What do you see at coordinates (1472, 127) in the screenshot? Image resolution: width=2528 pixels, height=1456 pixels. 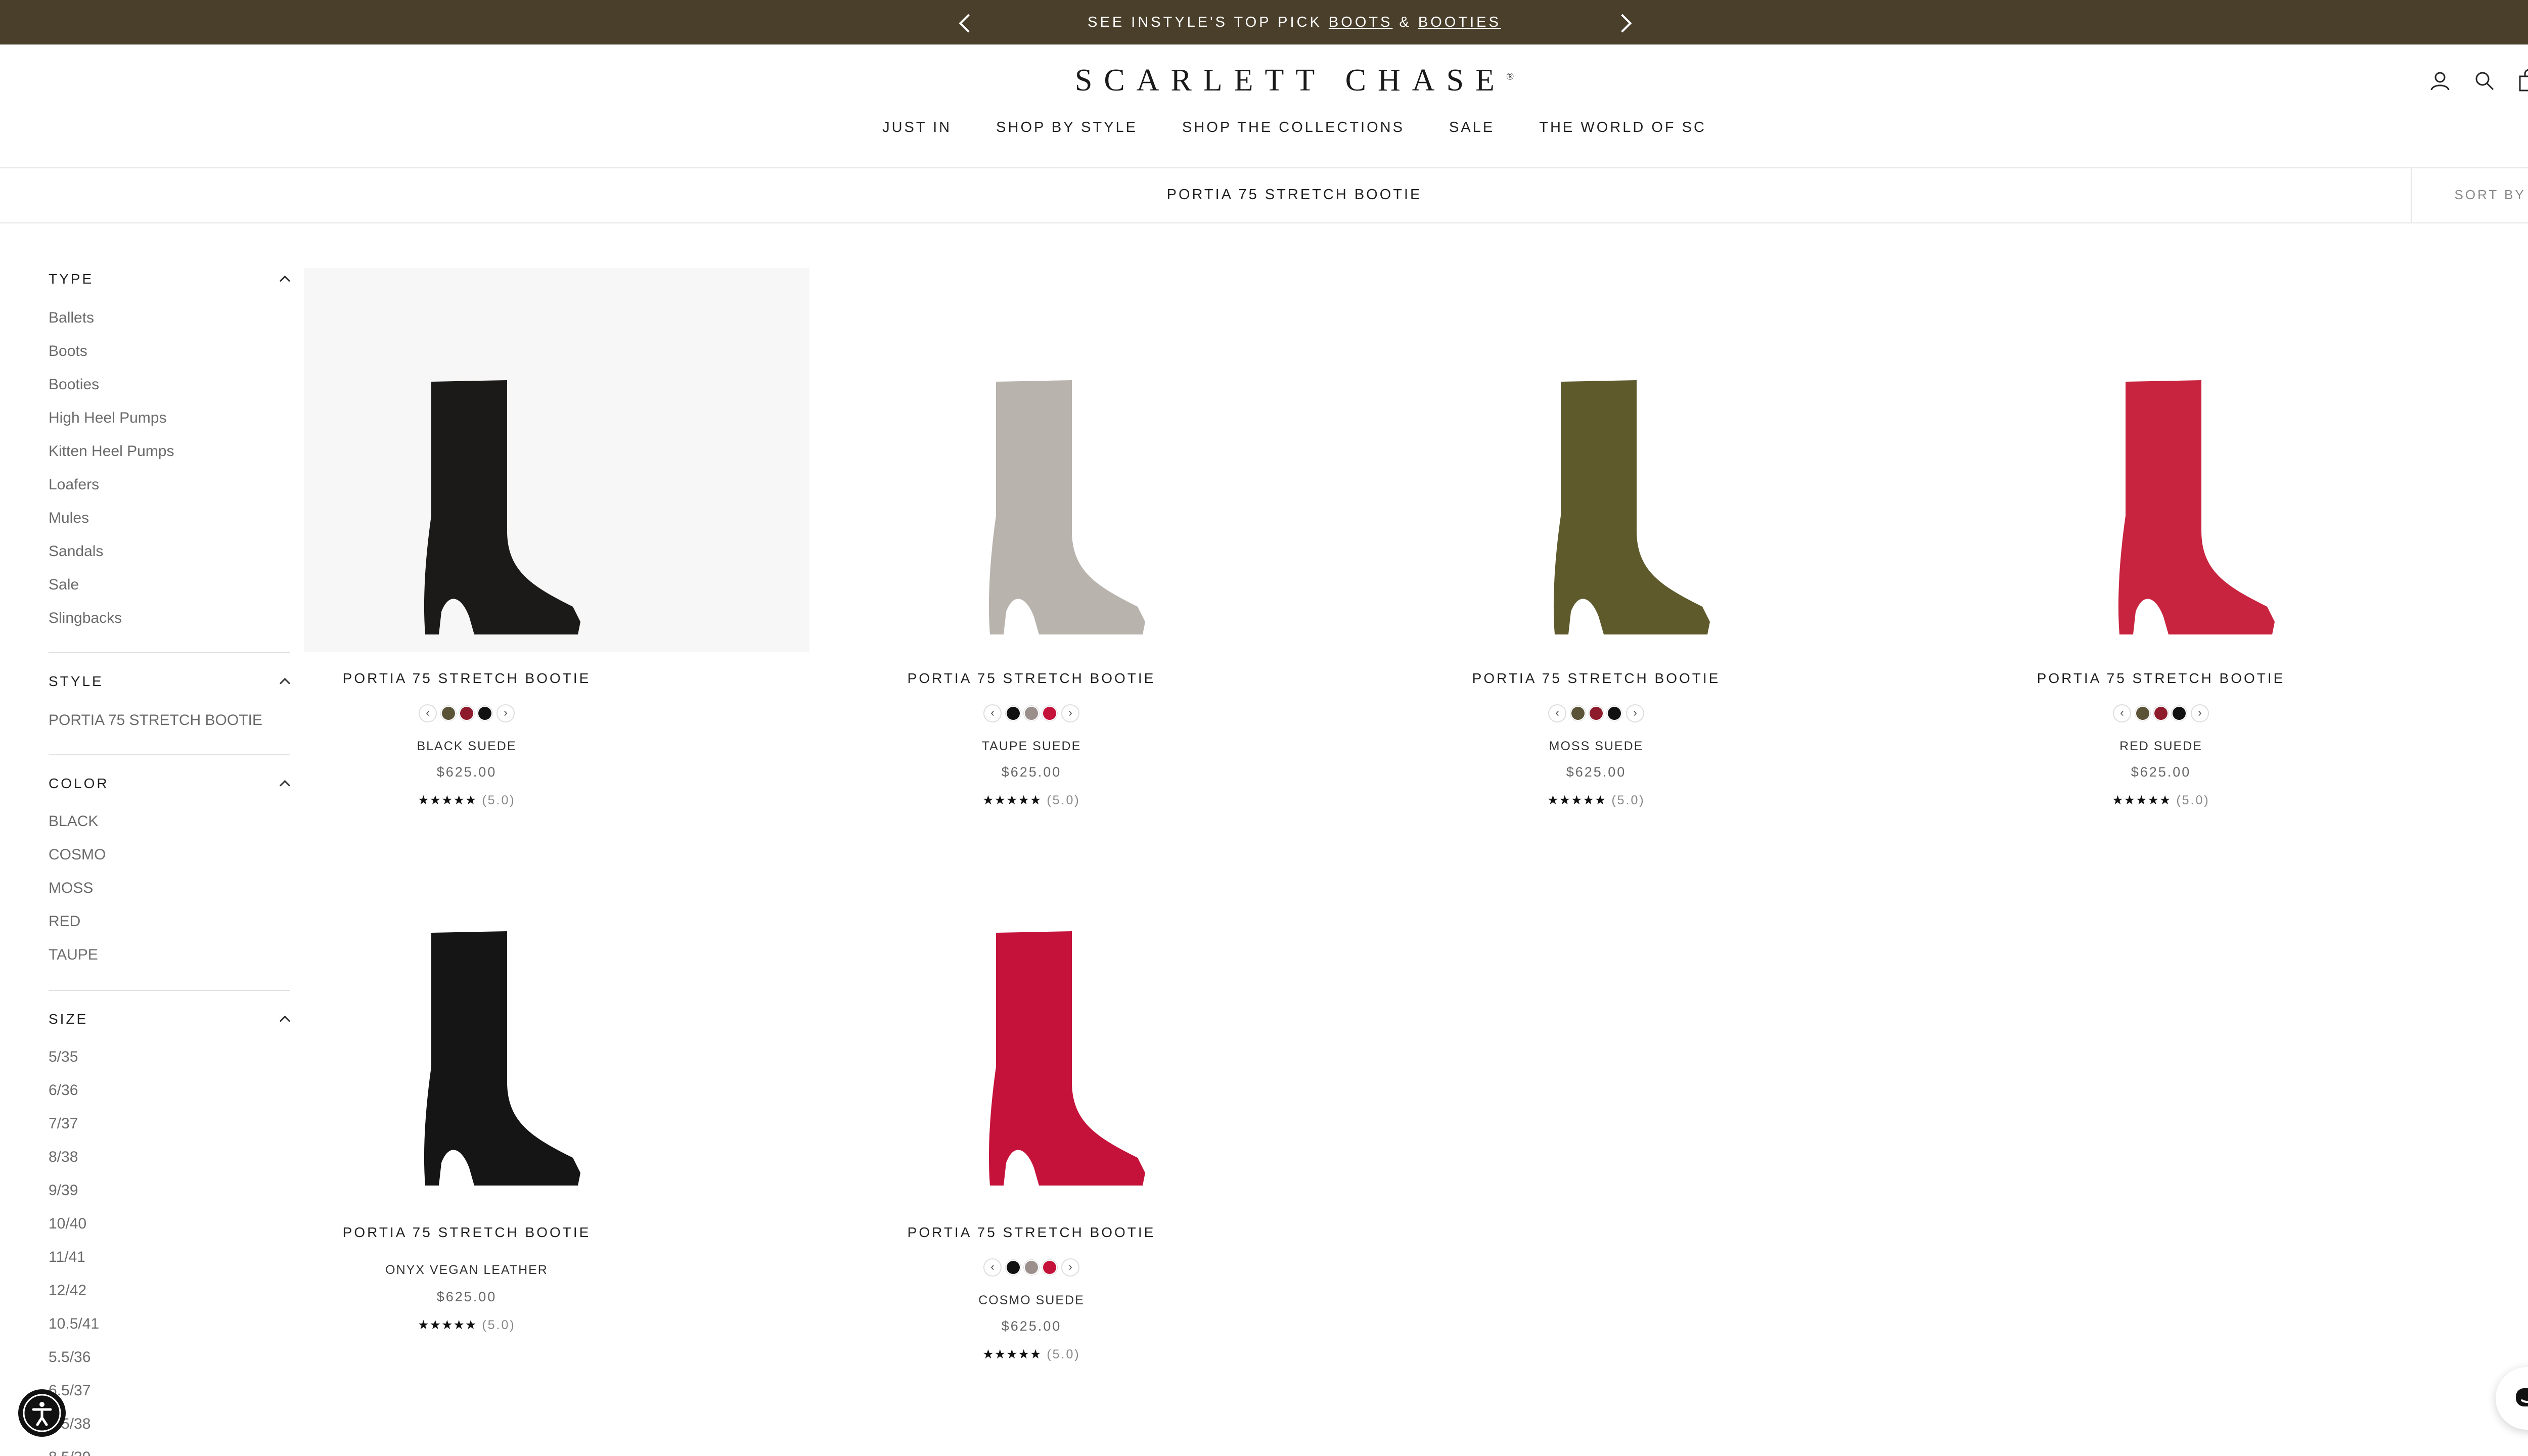 I see `nav-sale: SALE` at bounding box center [1472, 127].